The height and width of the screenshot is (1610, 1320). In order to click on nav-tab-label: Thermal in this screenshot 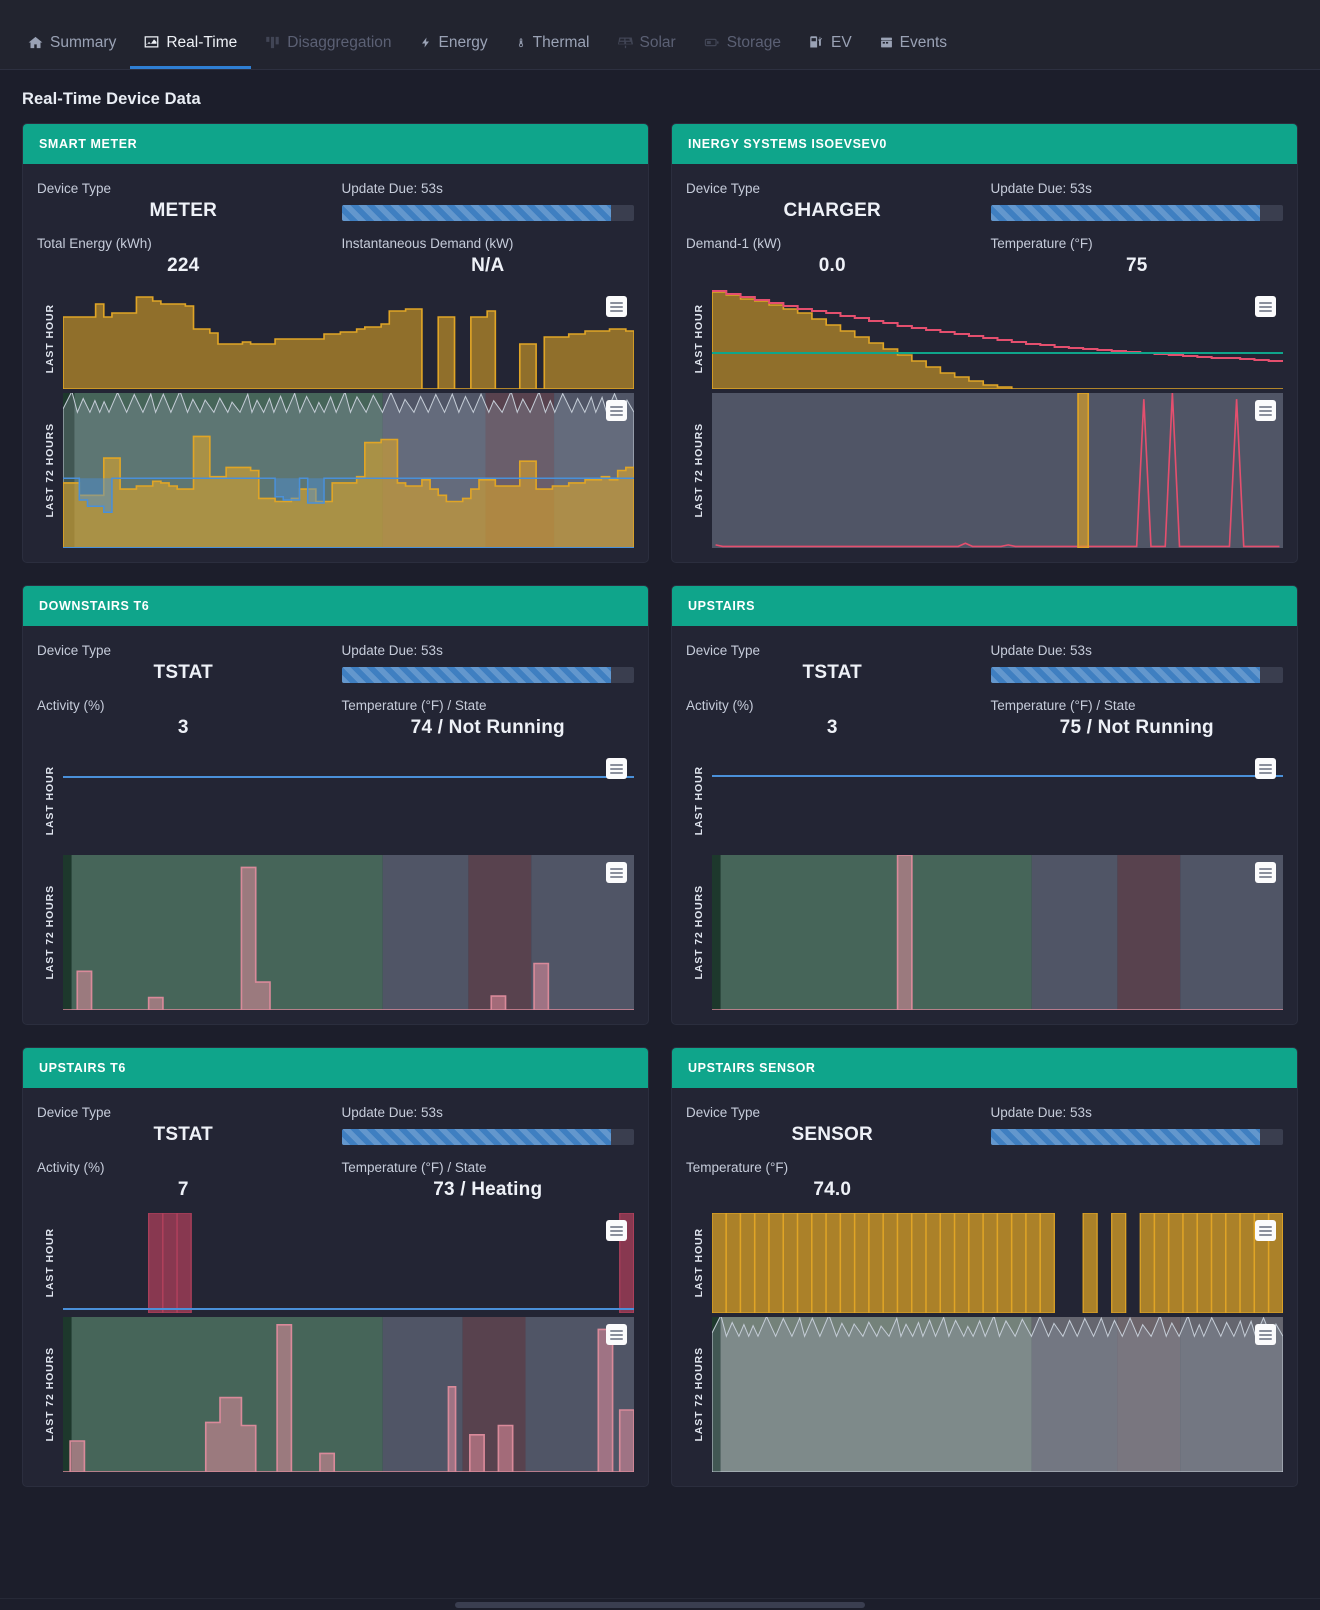, I will do `click(561, 42)`.